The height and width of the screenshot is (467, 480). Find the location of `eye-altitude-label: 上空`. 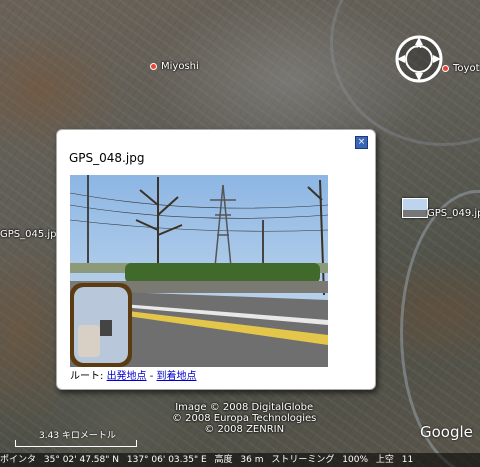

eye-altitude-label: 上空 is located at coordinates (384, 460).